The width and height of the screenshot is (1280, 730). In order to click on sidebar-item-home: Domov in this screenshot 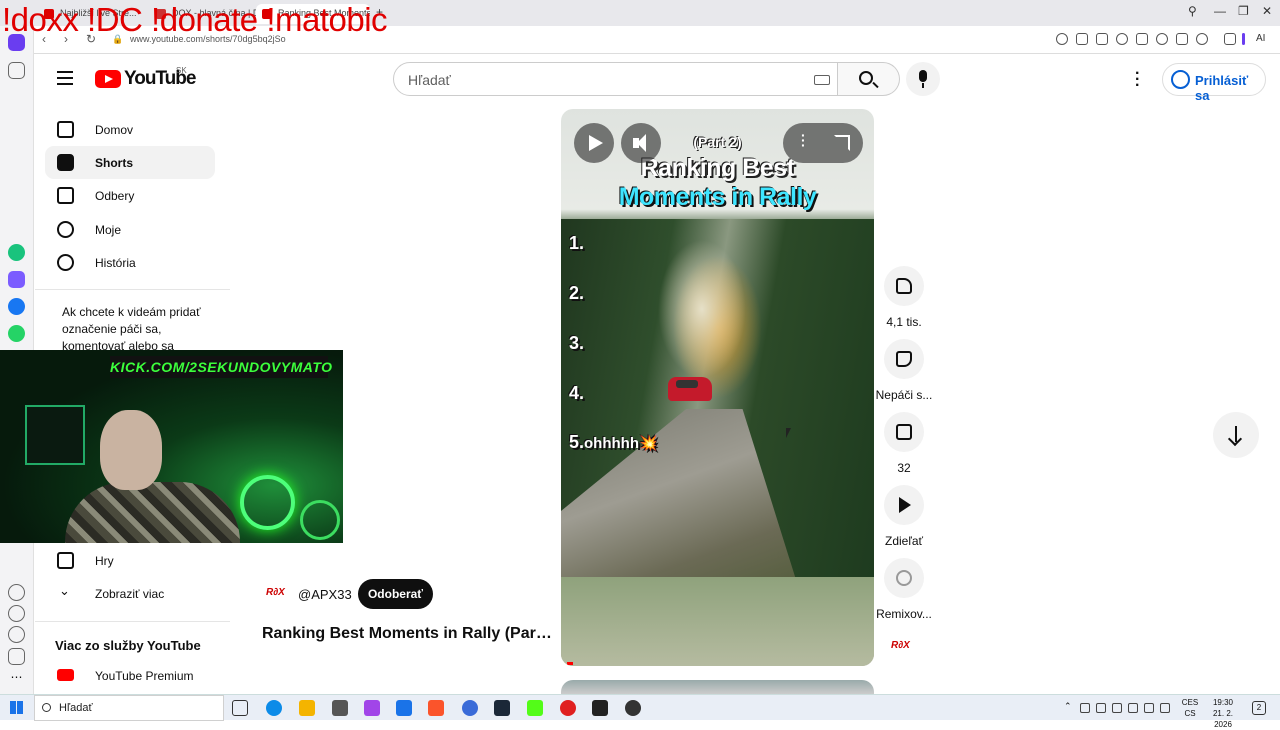, I will do `click(130, 129)`.